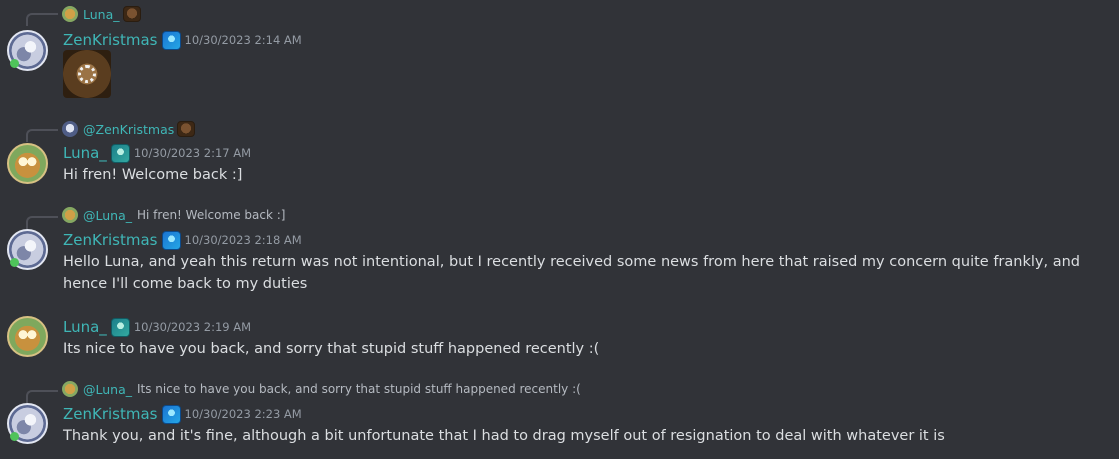 The image size is (1119, 459). I want to click on message-header: ZenKristmas 10/30/2023 2:18 AM, so click(182, 240).